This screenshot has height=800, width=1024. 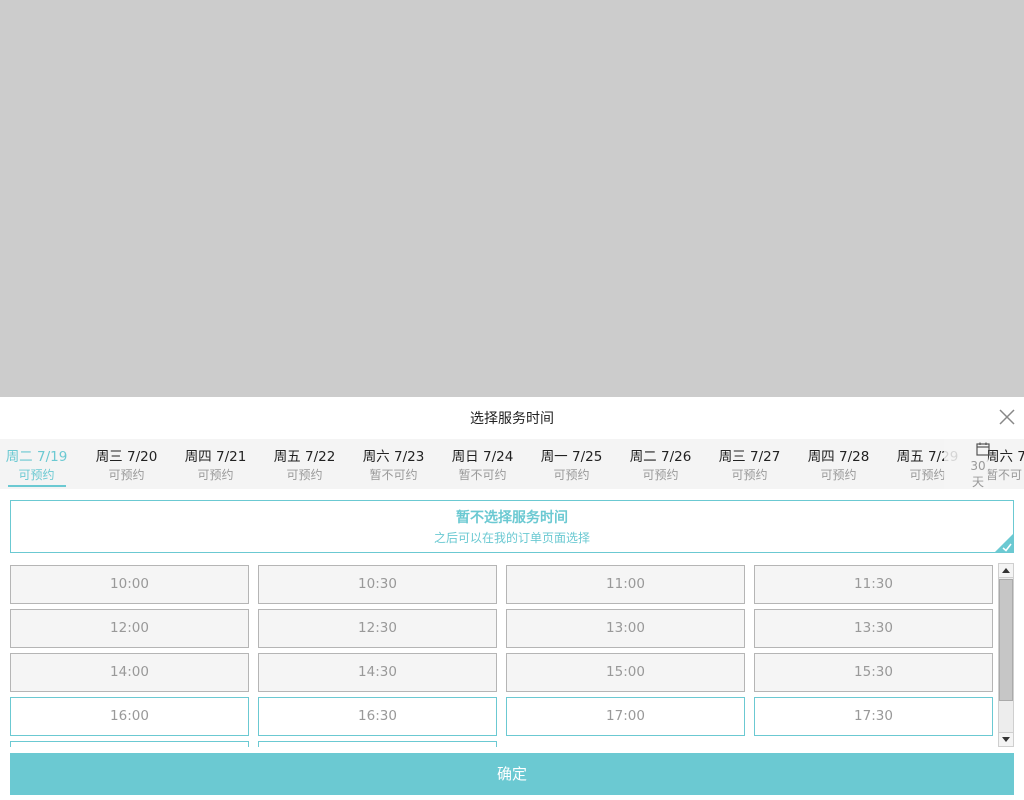 I want to click on calendar-label: 30天, so click(x=978, y=474).